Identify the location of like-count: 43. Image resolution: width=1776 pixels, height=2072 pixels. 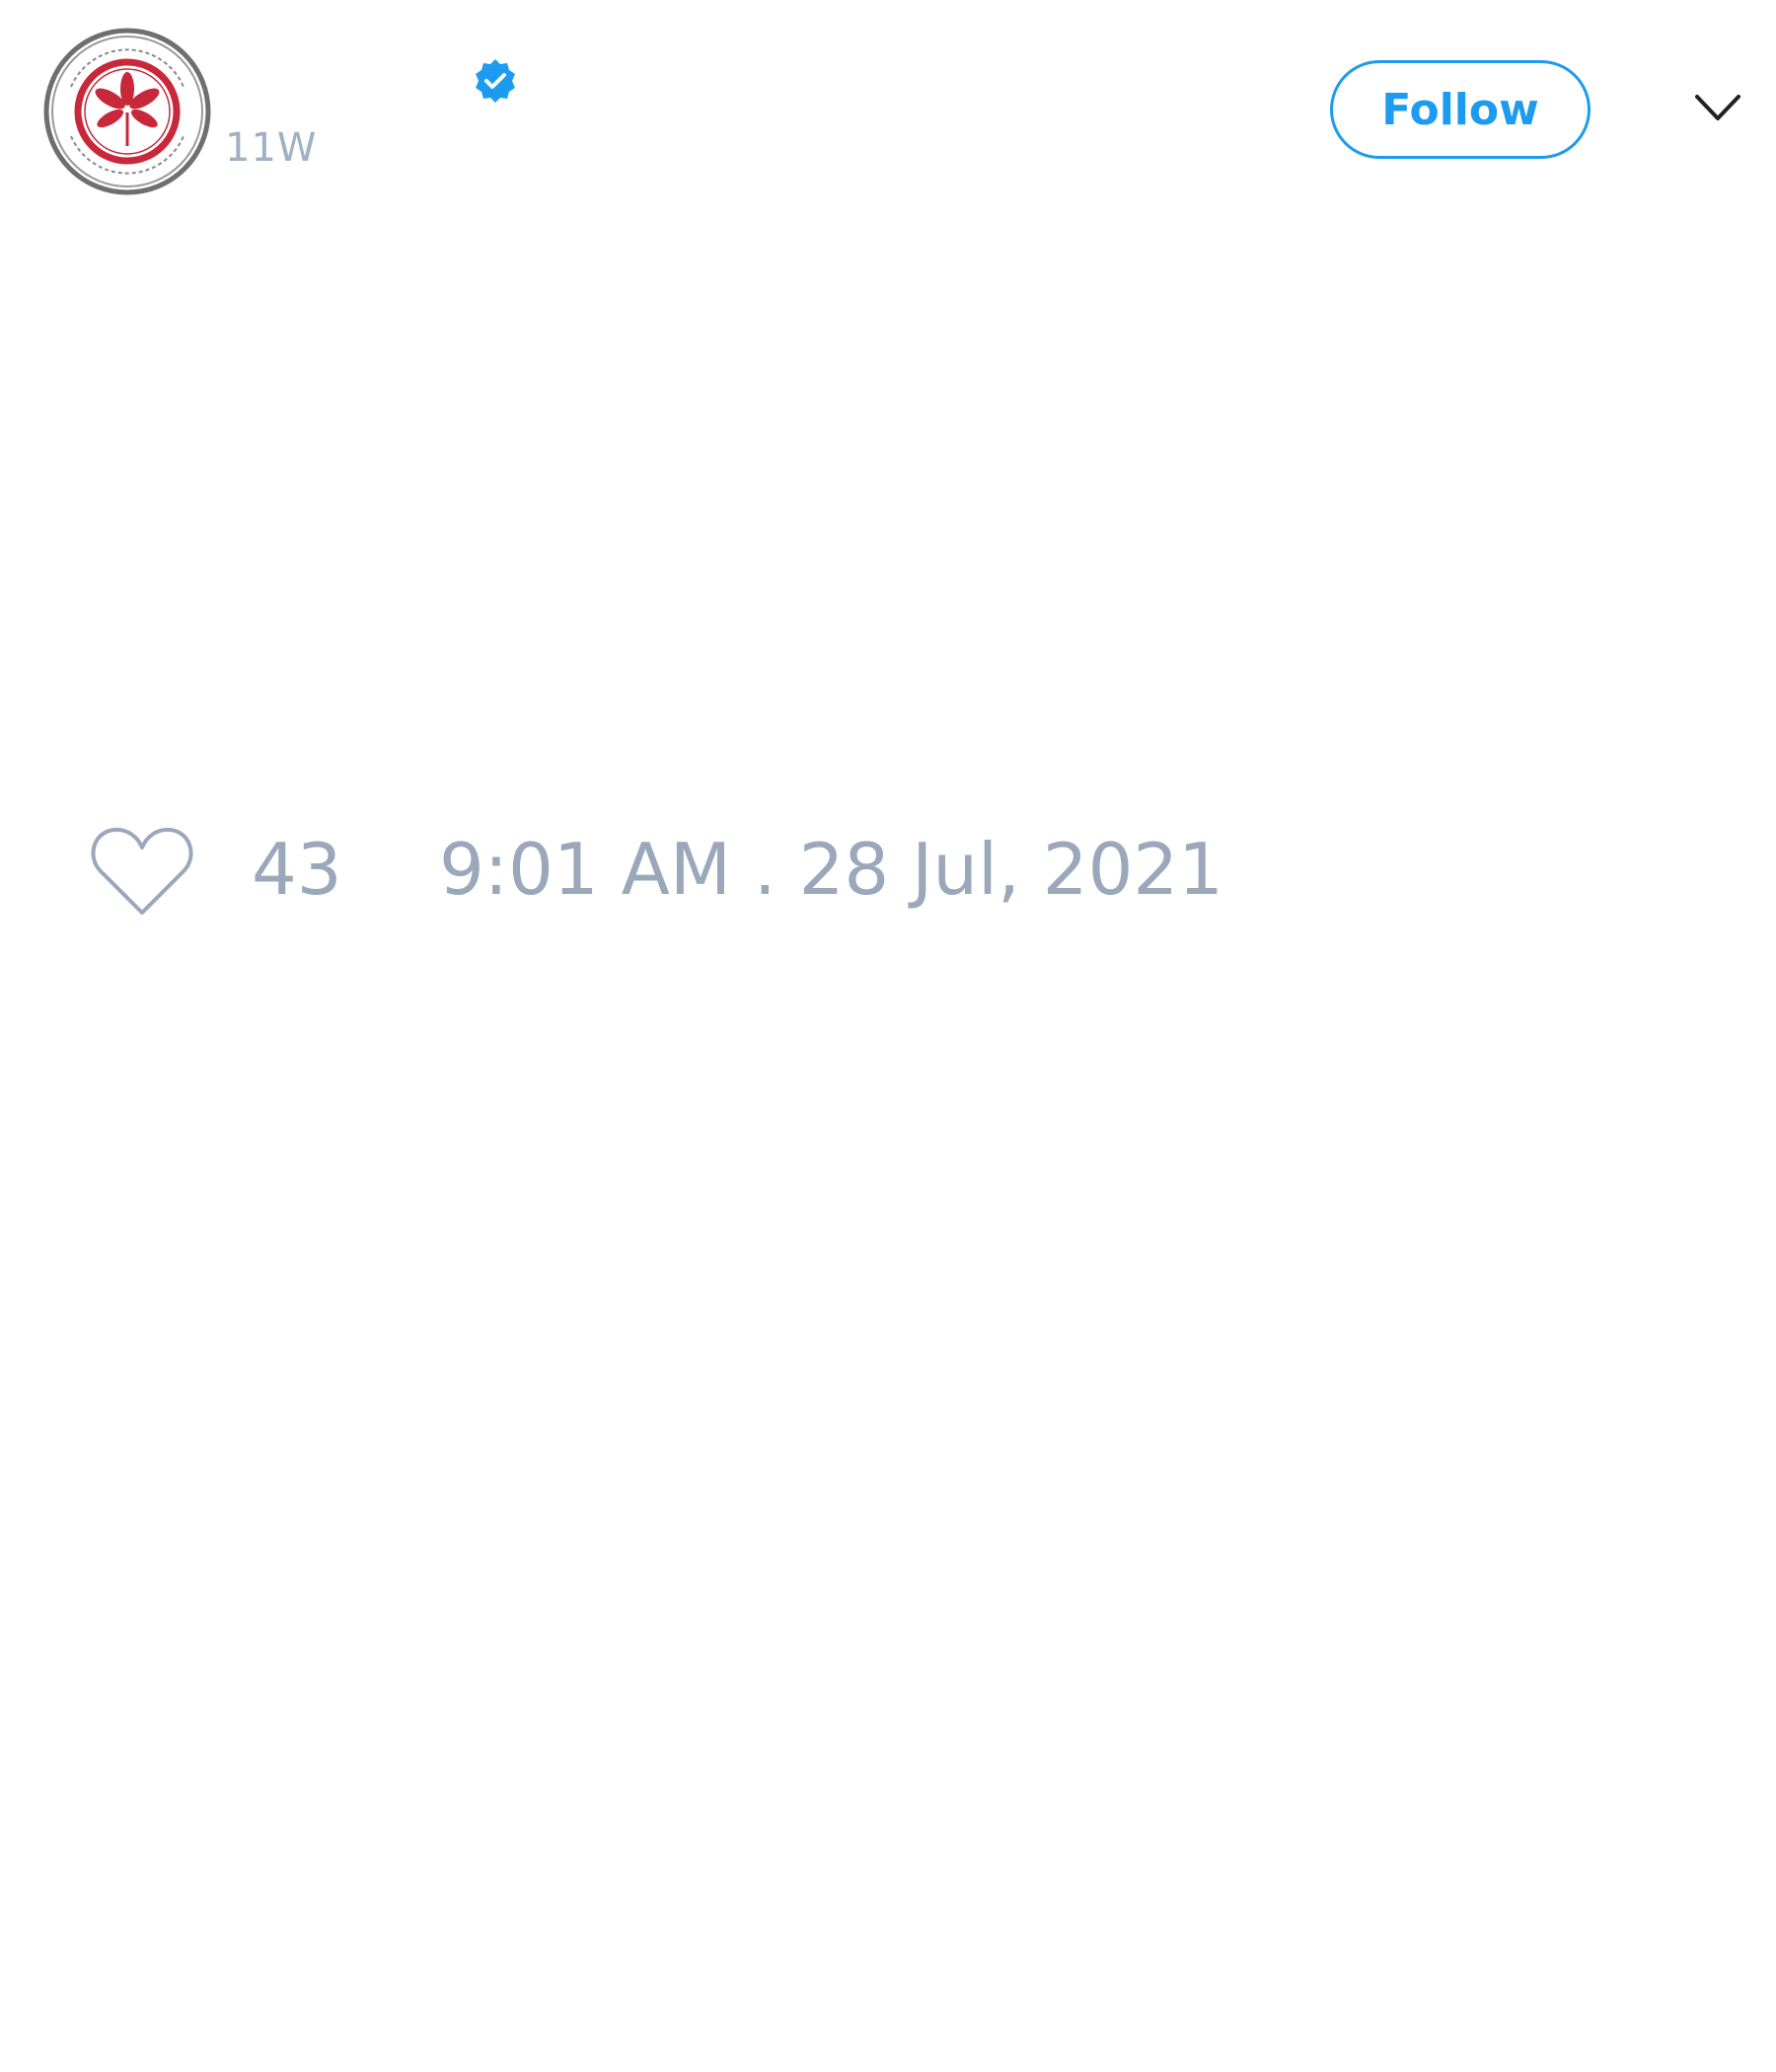
(297, 870).